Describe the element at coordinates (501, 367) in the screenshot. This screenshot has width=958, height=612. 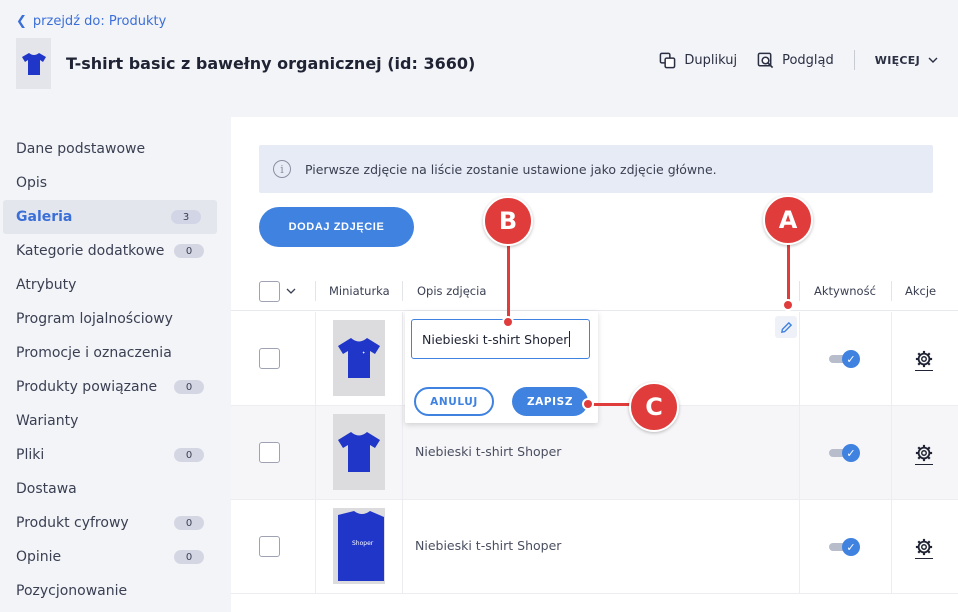
I see `description-edit-popover: Niebieski t-shirt Shoper ANULUJ ZAPISZ` at that location.